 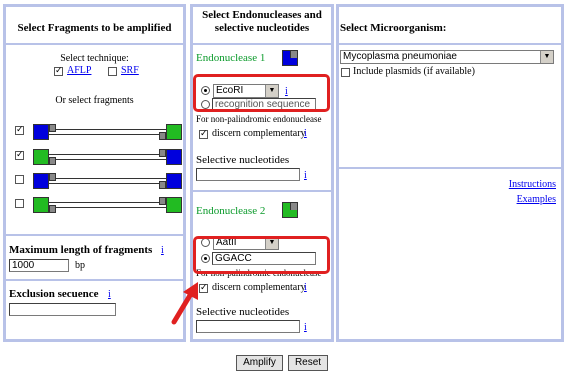 I want to click on aflp-checkbox: ✓, so click(x=58, y=71).